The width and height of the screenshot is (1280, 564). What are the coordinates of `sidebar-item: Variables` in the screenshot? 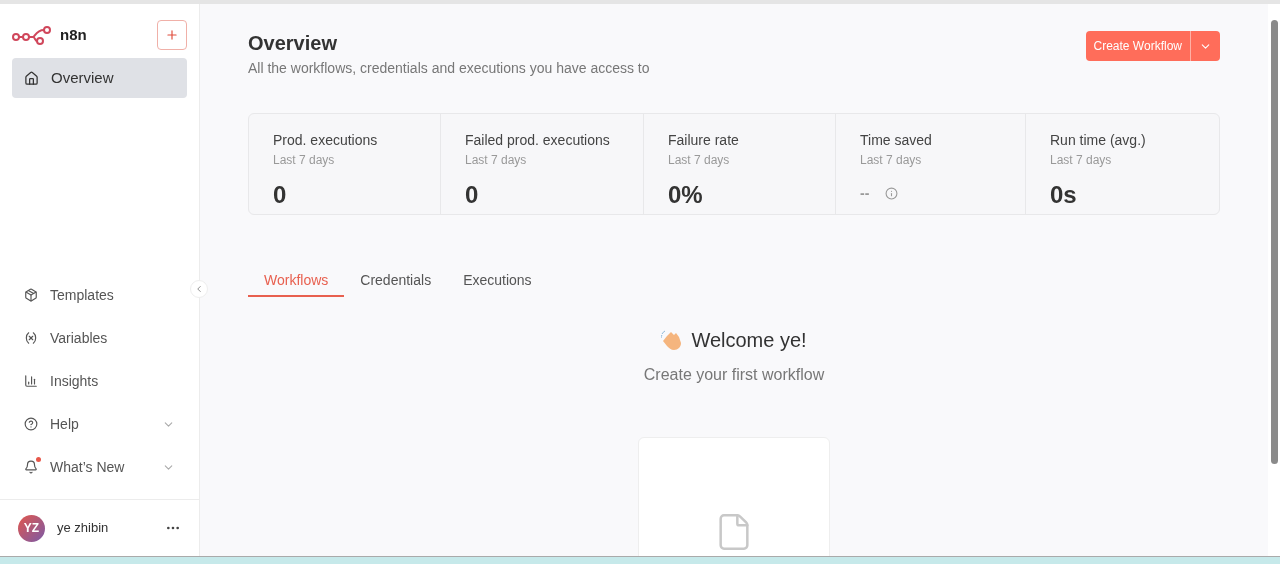 It's located at (99, 338).